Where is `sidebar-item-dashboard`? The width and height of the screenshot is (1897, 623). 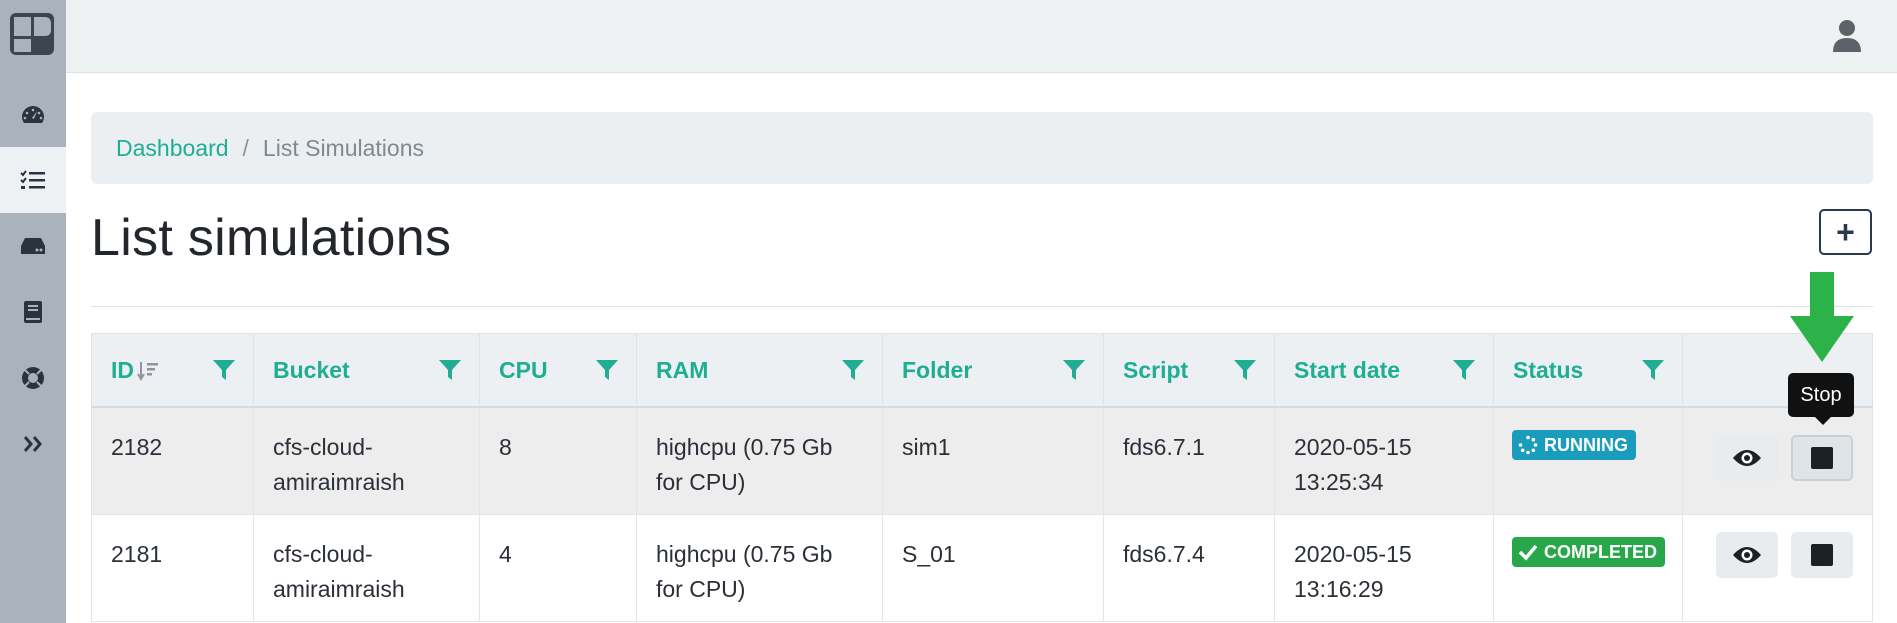 sidebar-item-dashboard is located at coordinates (33, 115).